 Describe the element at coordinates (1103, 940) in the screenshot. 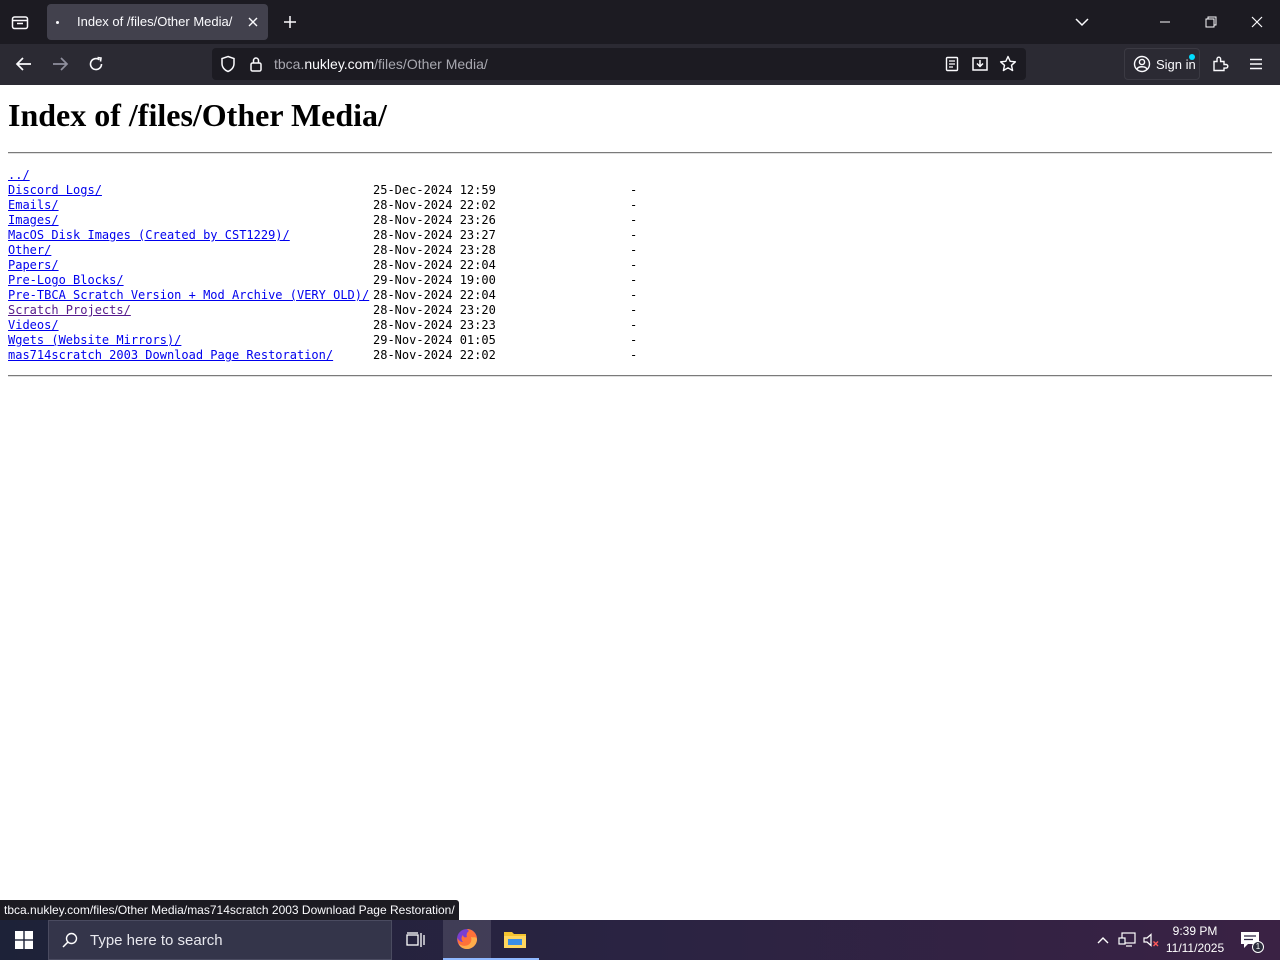

I see `chevron-up-icon` at that location.